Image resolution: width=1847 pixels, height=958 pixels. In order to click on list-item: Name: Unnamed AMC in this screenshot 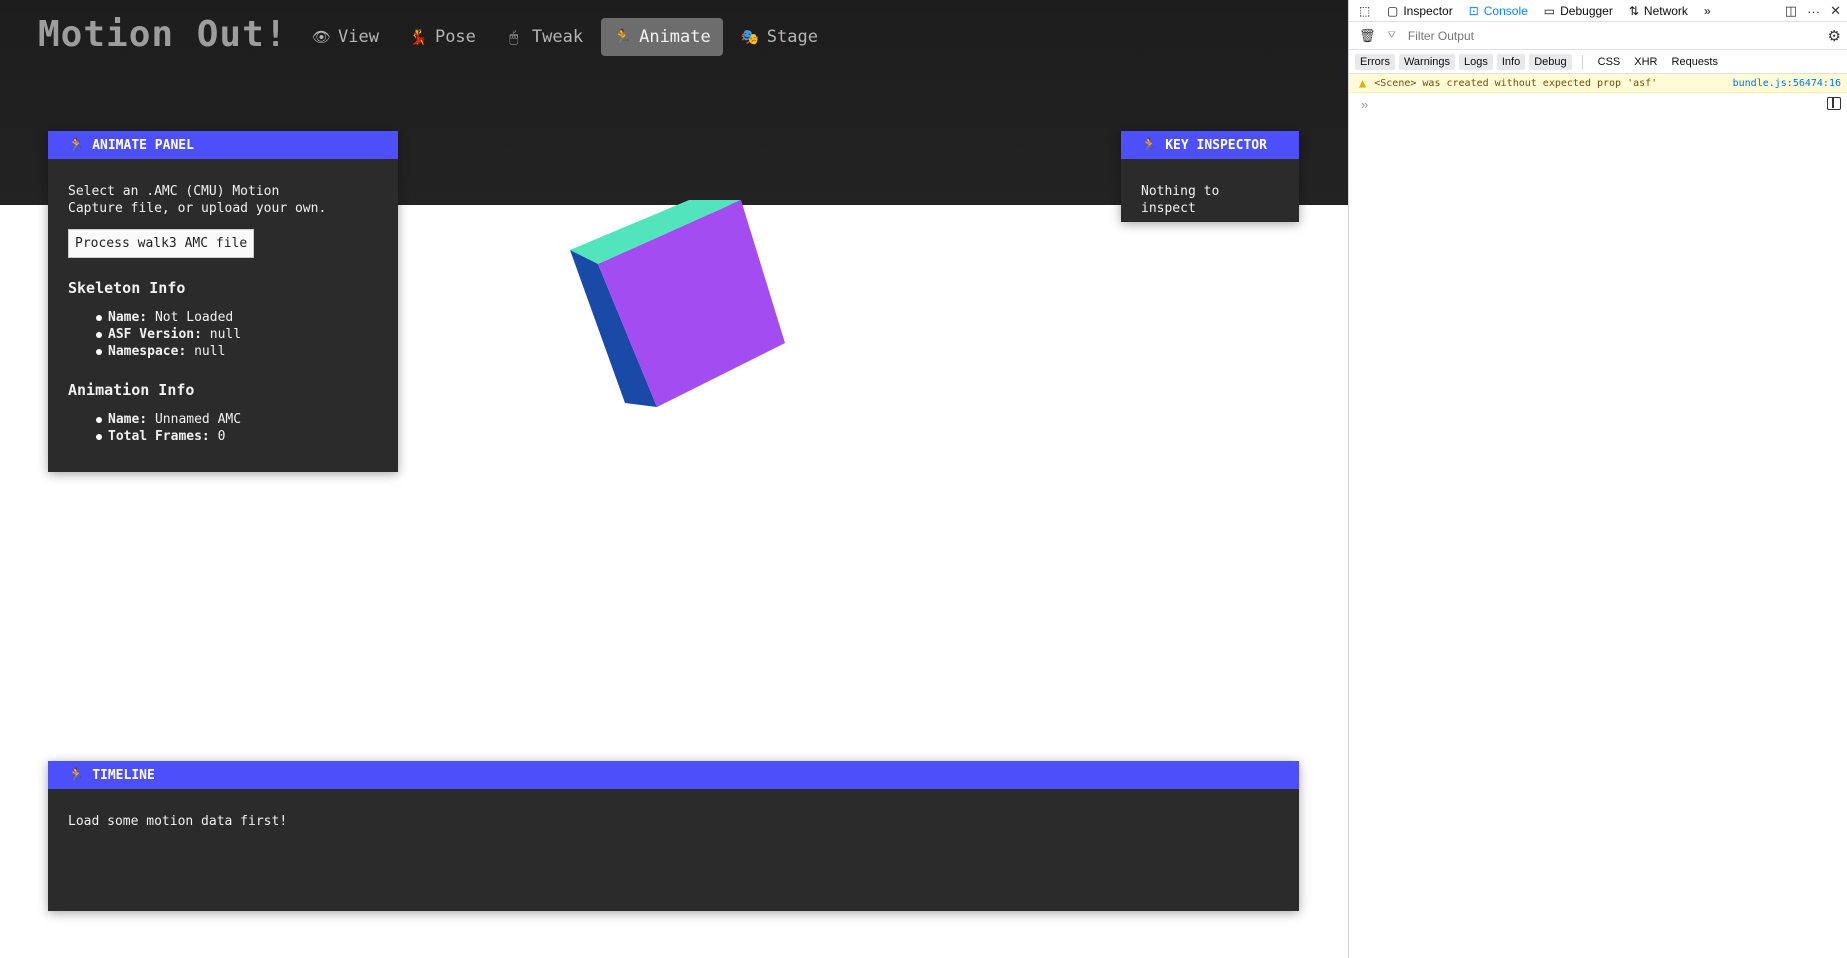, I will do `click(237, 419)`.